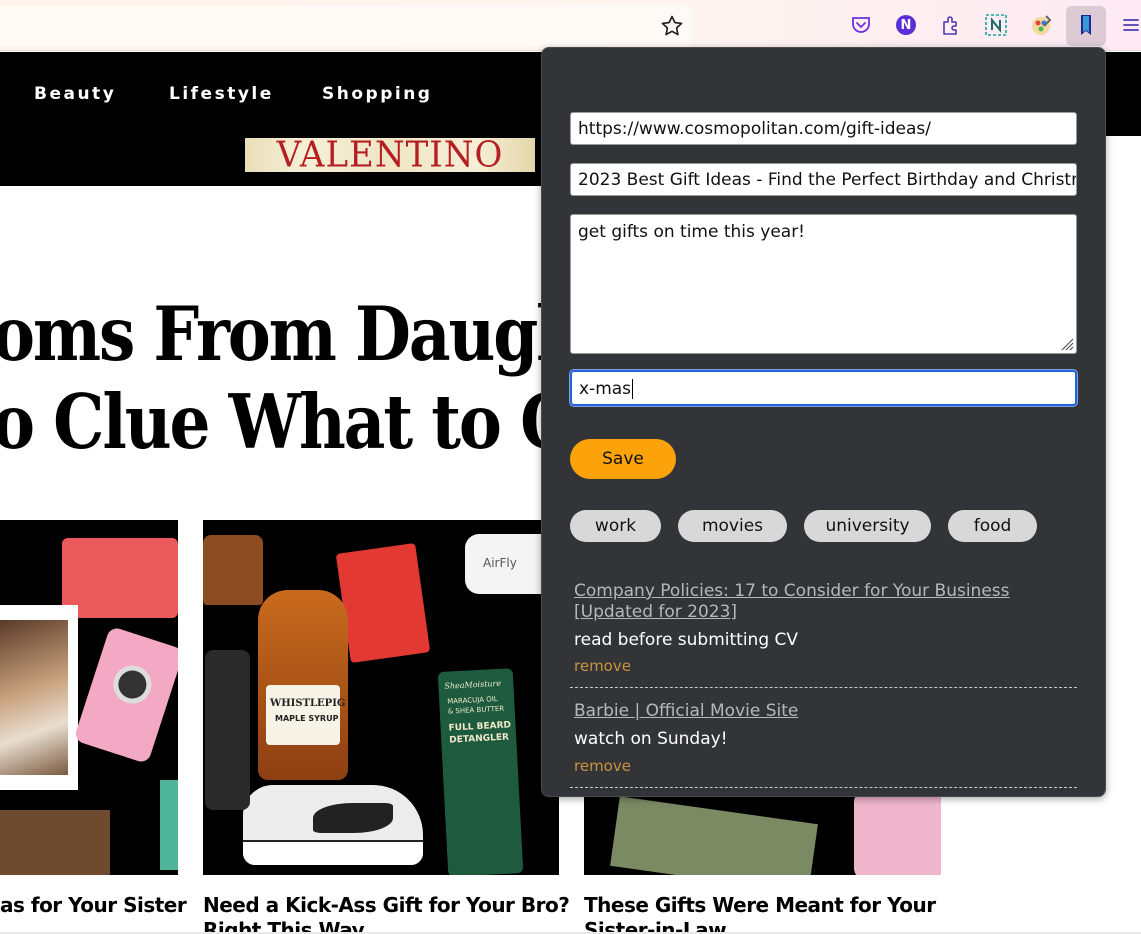 This screenshot has height=934, width=1141. I want to click on bookmark-extension-icon, so click(1086, 25).